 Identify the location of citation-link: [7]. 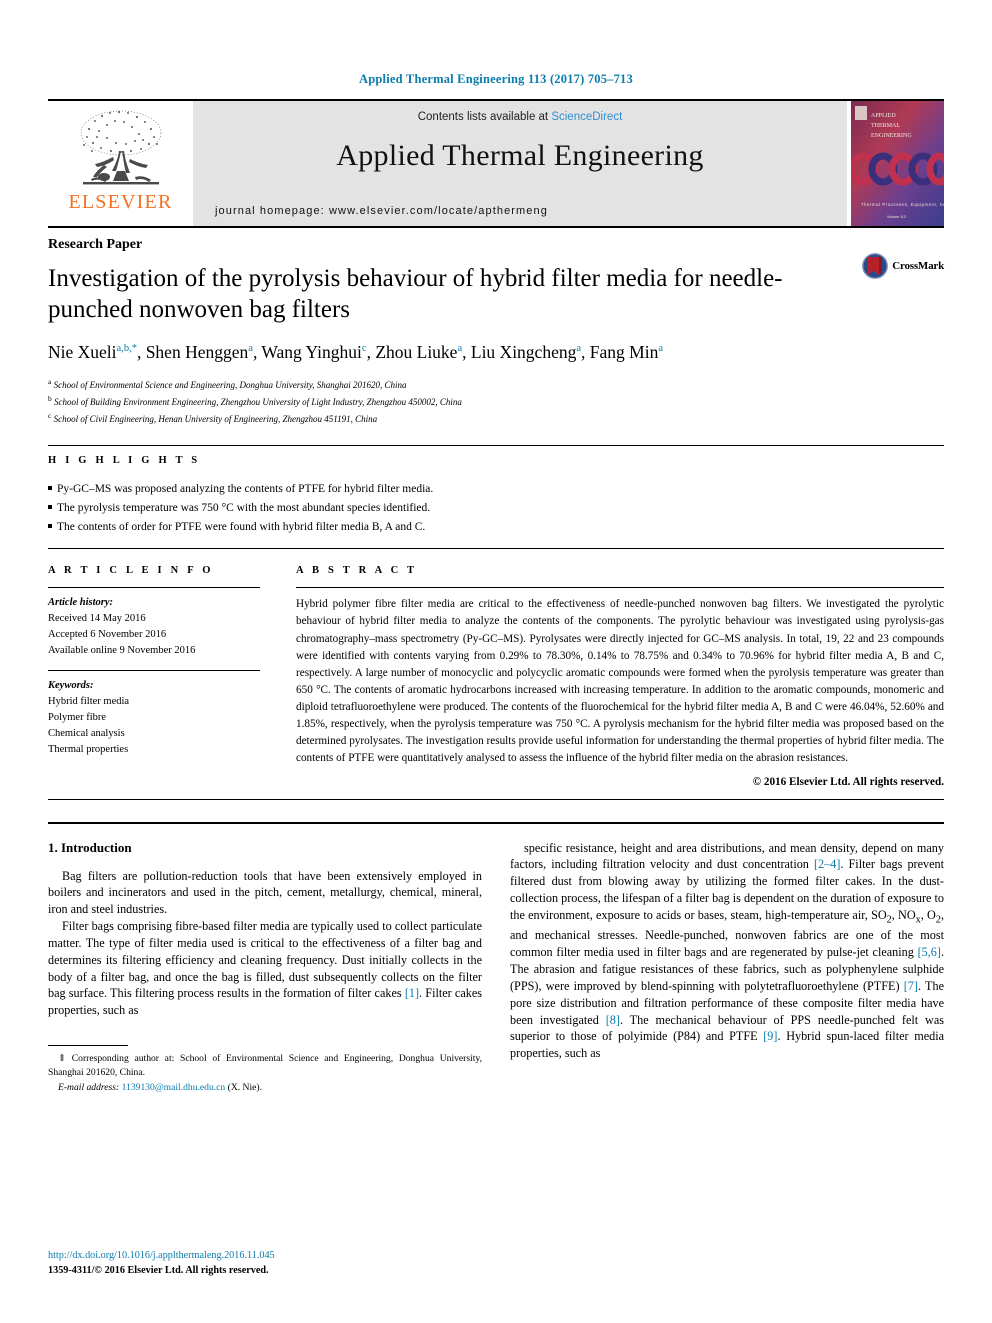
(911, 986).